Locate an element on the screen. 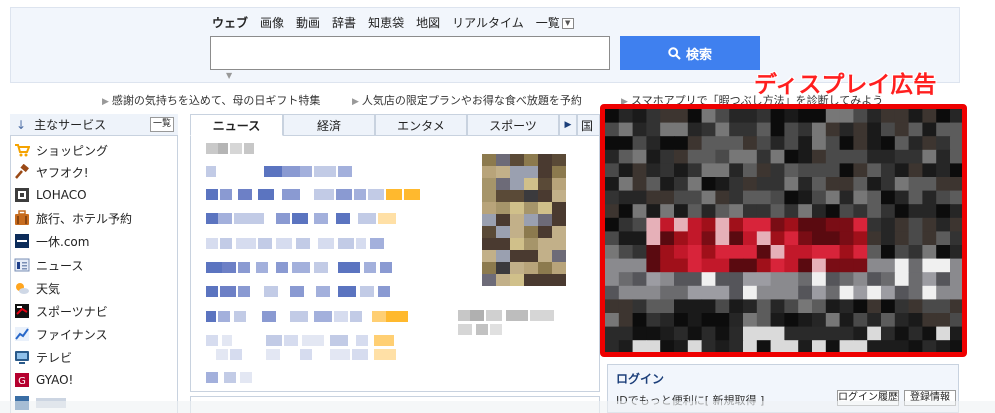 Image resolution: width=995 pixels, height=413 pixels. search-tab-web: ウェブ is located at coordinates (230, 23).